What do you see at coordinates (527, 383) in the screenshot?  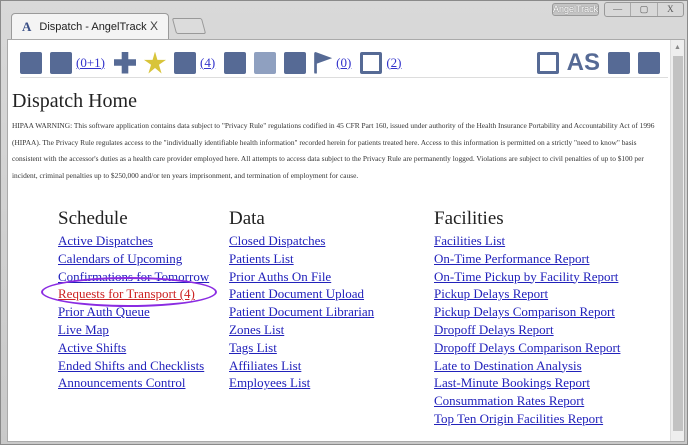 I see `link-last-minute-bookings: Last-Minute Bookings Report` at bounding box center [527, 383].